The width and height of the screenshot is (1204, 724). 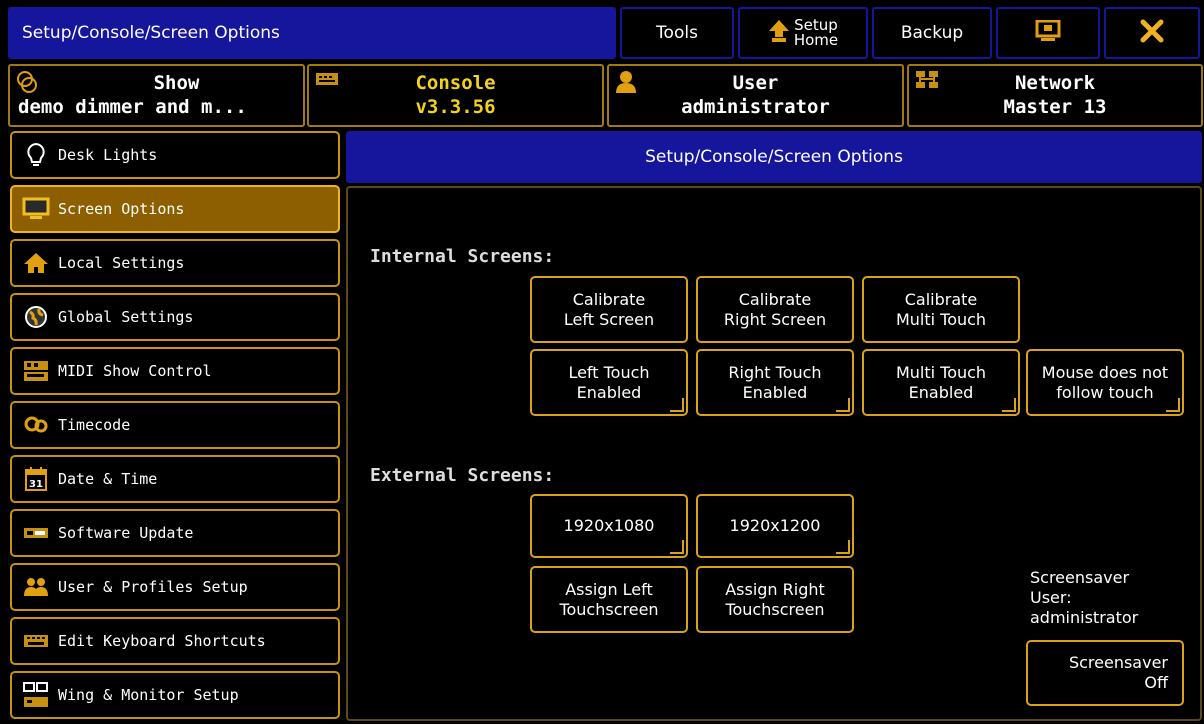 I want to click on sidebar-item-label: MIDI Show Control, so click(x=135, y=371).